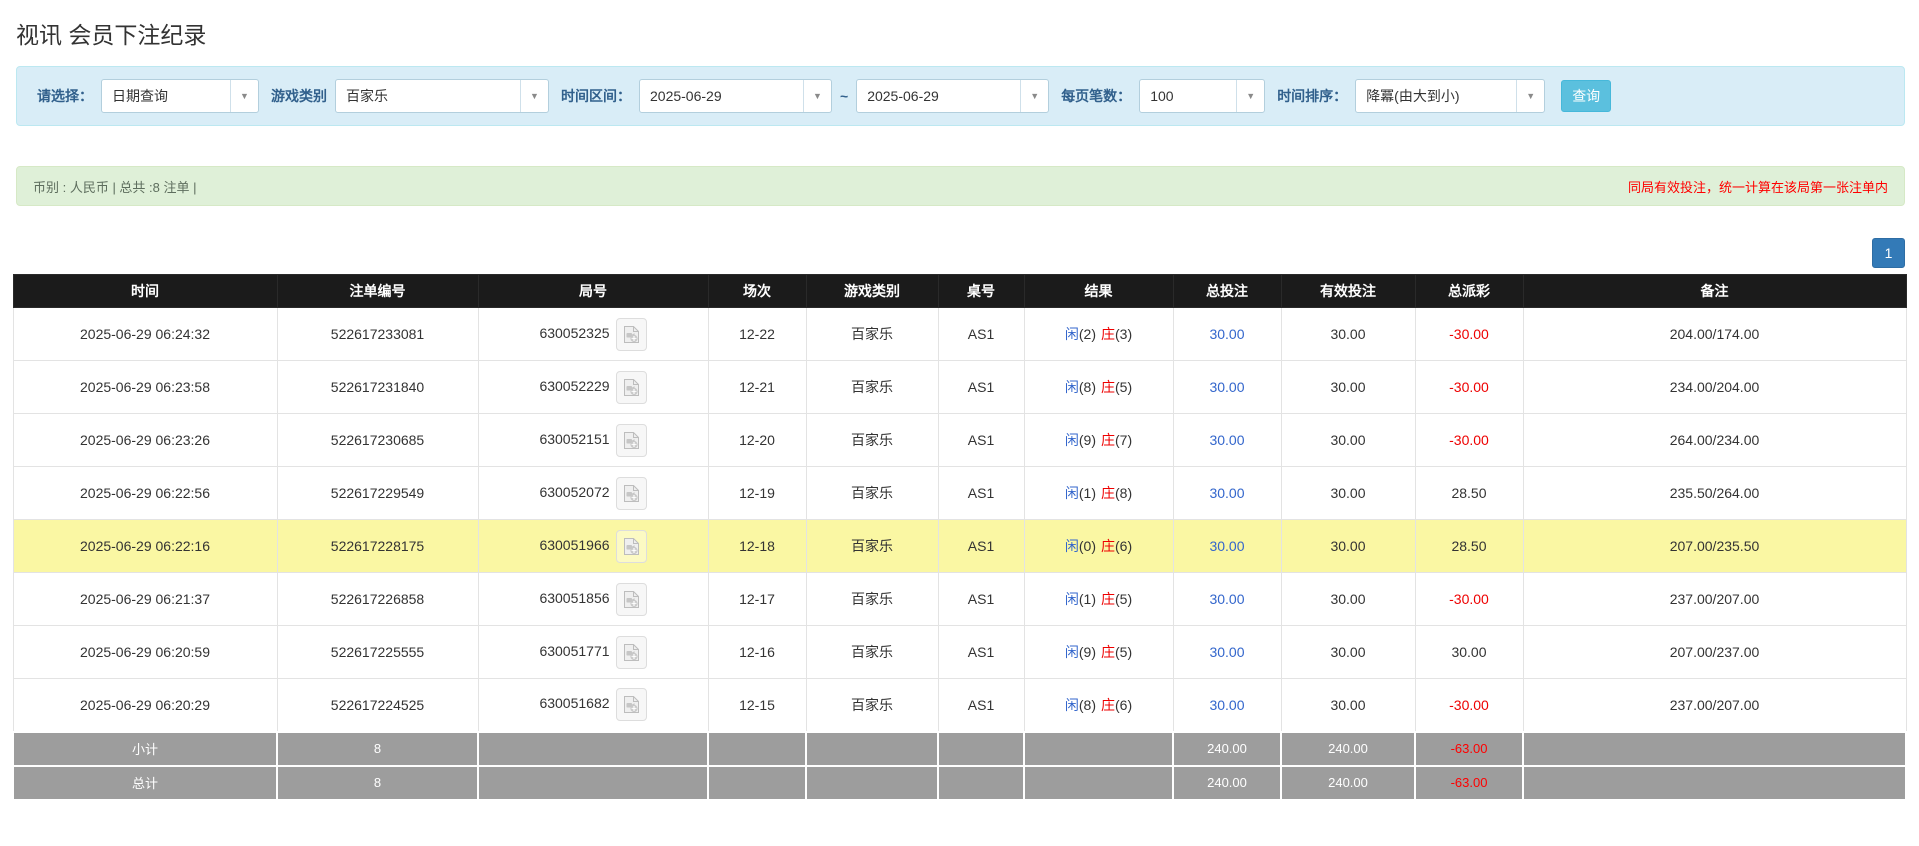  Describe the element at coordinates (1096, 96) in the screenshot. I see `page-size-label: 每页笔数：` at that location.